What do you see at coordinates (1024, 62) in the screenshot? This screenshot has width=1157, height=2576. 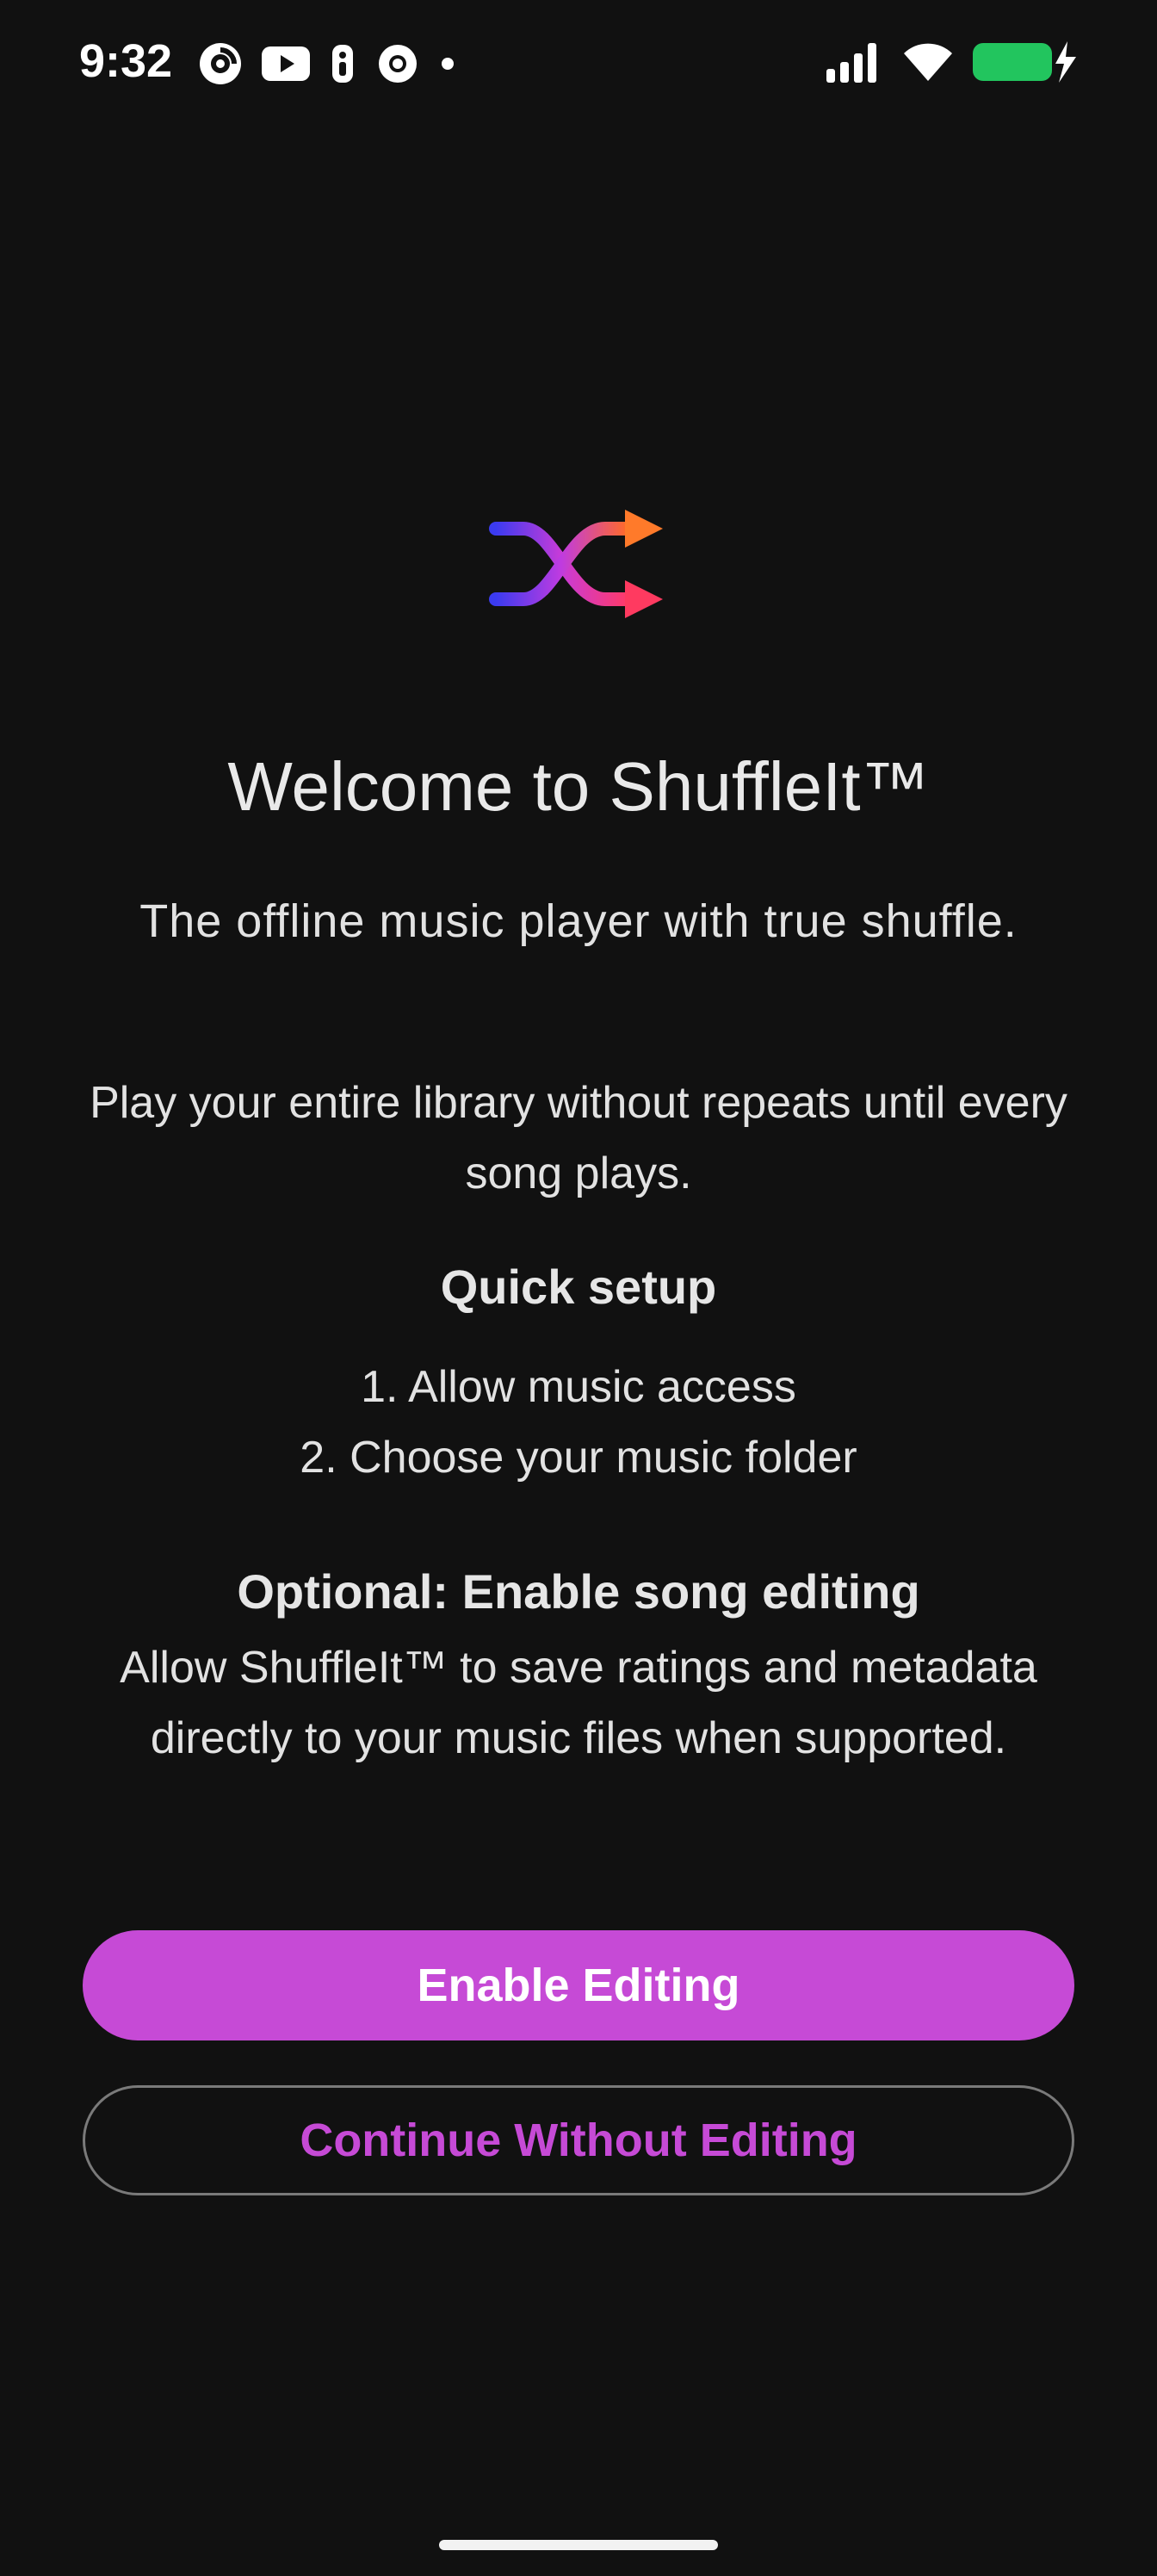 I see `battery-charging-icon` at bounding box center [1024, 62].